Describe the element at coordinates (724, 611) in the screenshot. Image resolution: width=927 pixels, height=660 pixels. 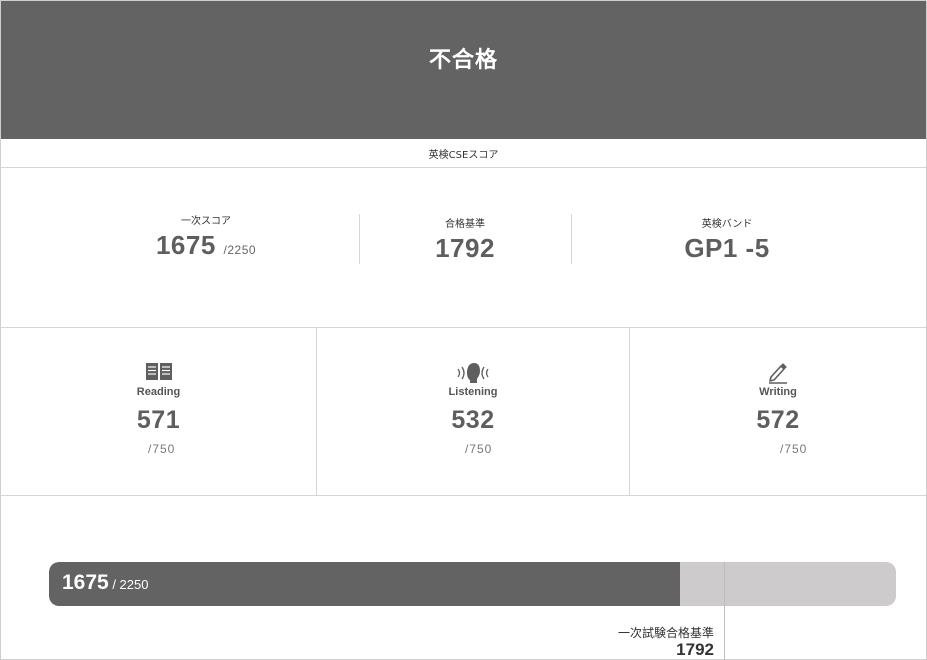
I see `pass-threshold-marker` at that location.